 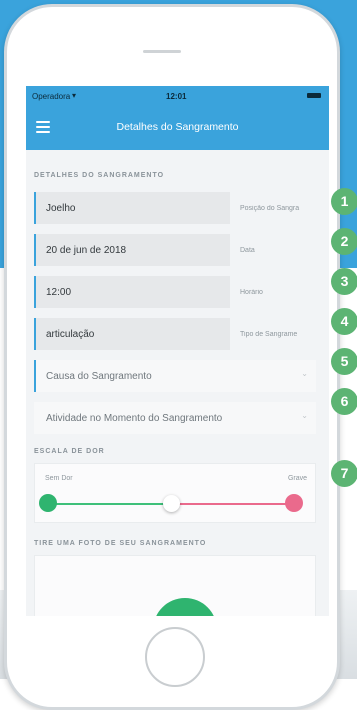 I want to click on pain-max-dot, so click(x=294, y=503).